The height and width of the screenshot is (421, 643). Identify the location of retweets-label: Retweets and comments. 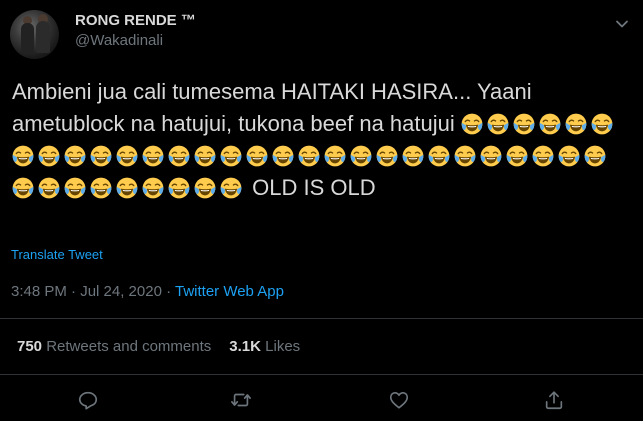
(129, 346).